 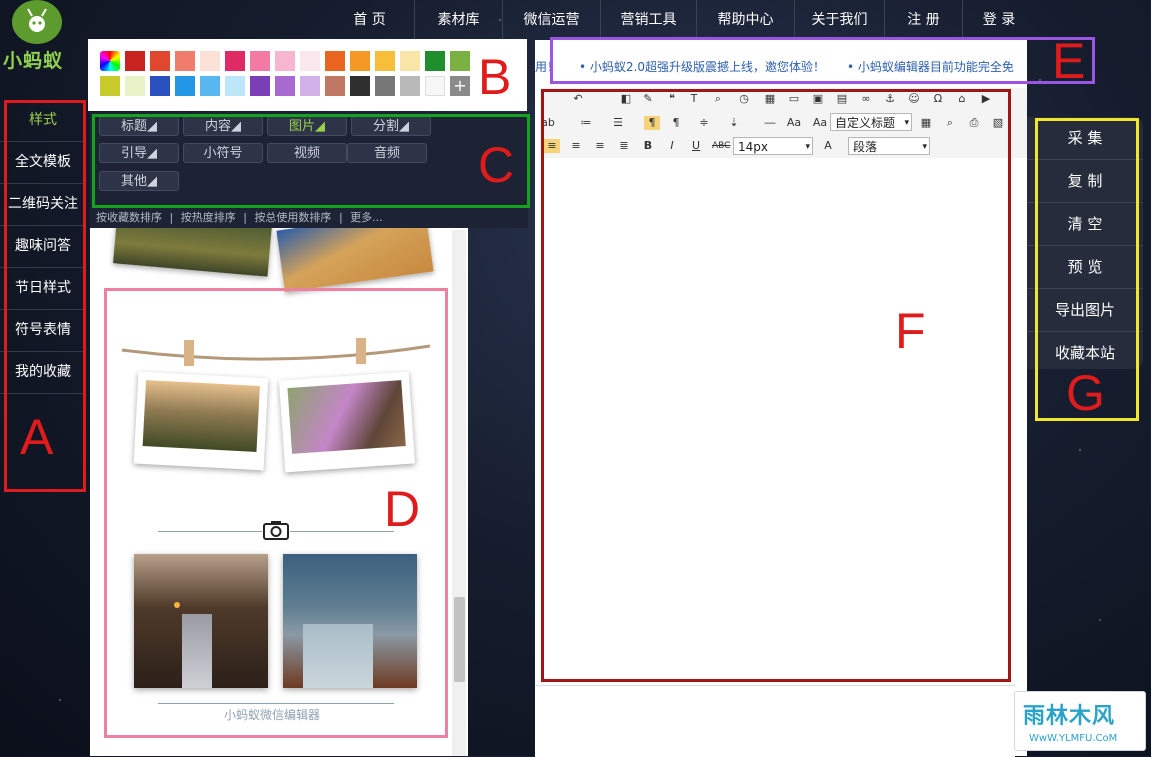 What do you see at coordinates (37, 437) in the screenshot?
I see `annotation-label-a: A` at bounding box center [37, 437].